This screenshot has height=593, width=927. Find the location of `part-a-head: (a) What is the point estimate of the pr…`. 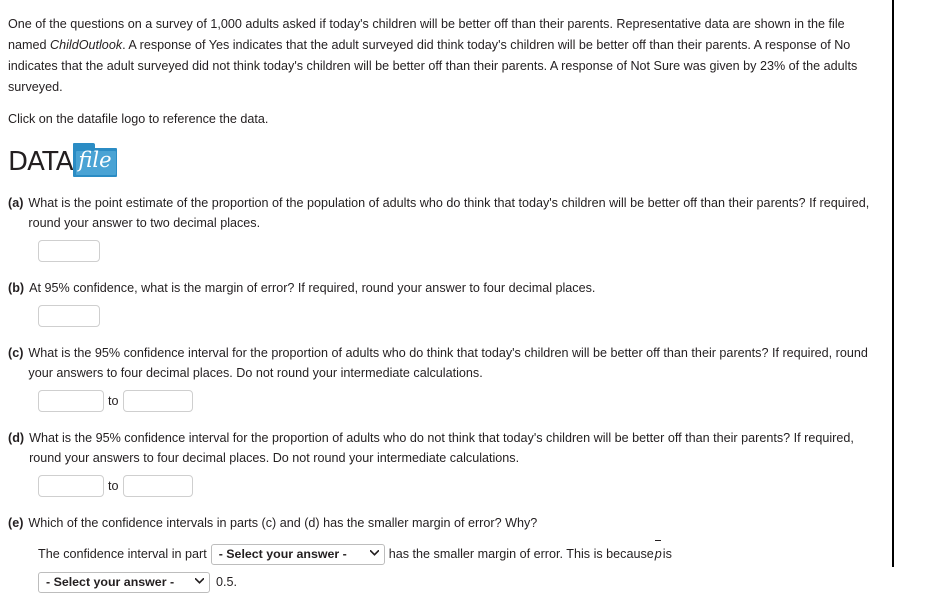

part-a-head: (a) What is the point estimate of the pr… is located at coordinates (446, 213).